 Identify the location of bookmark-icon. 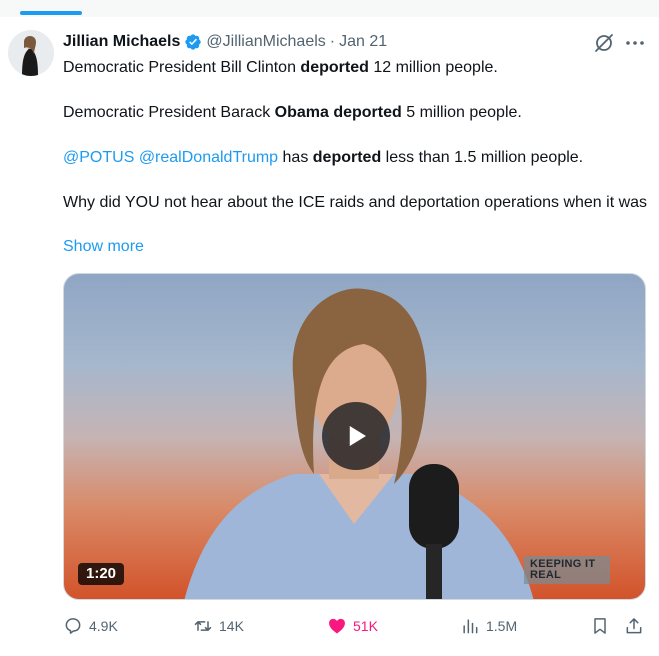
(600, 626).